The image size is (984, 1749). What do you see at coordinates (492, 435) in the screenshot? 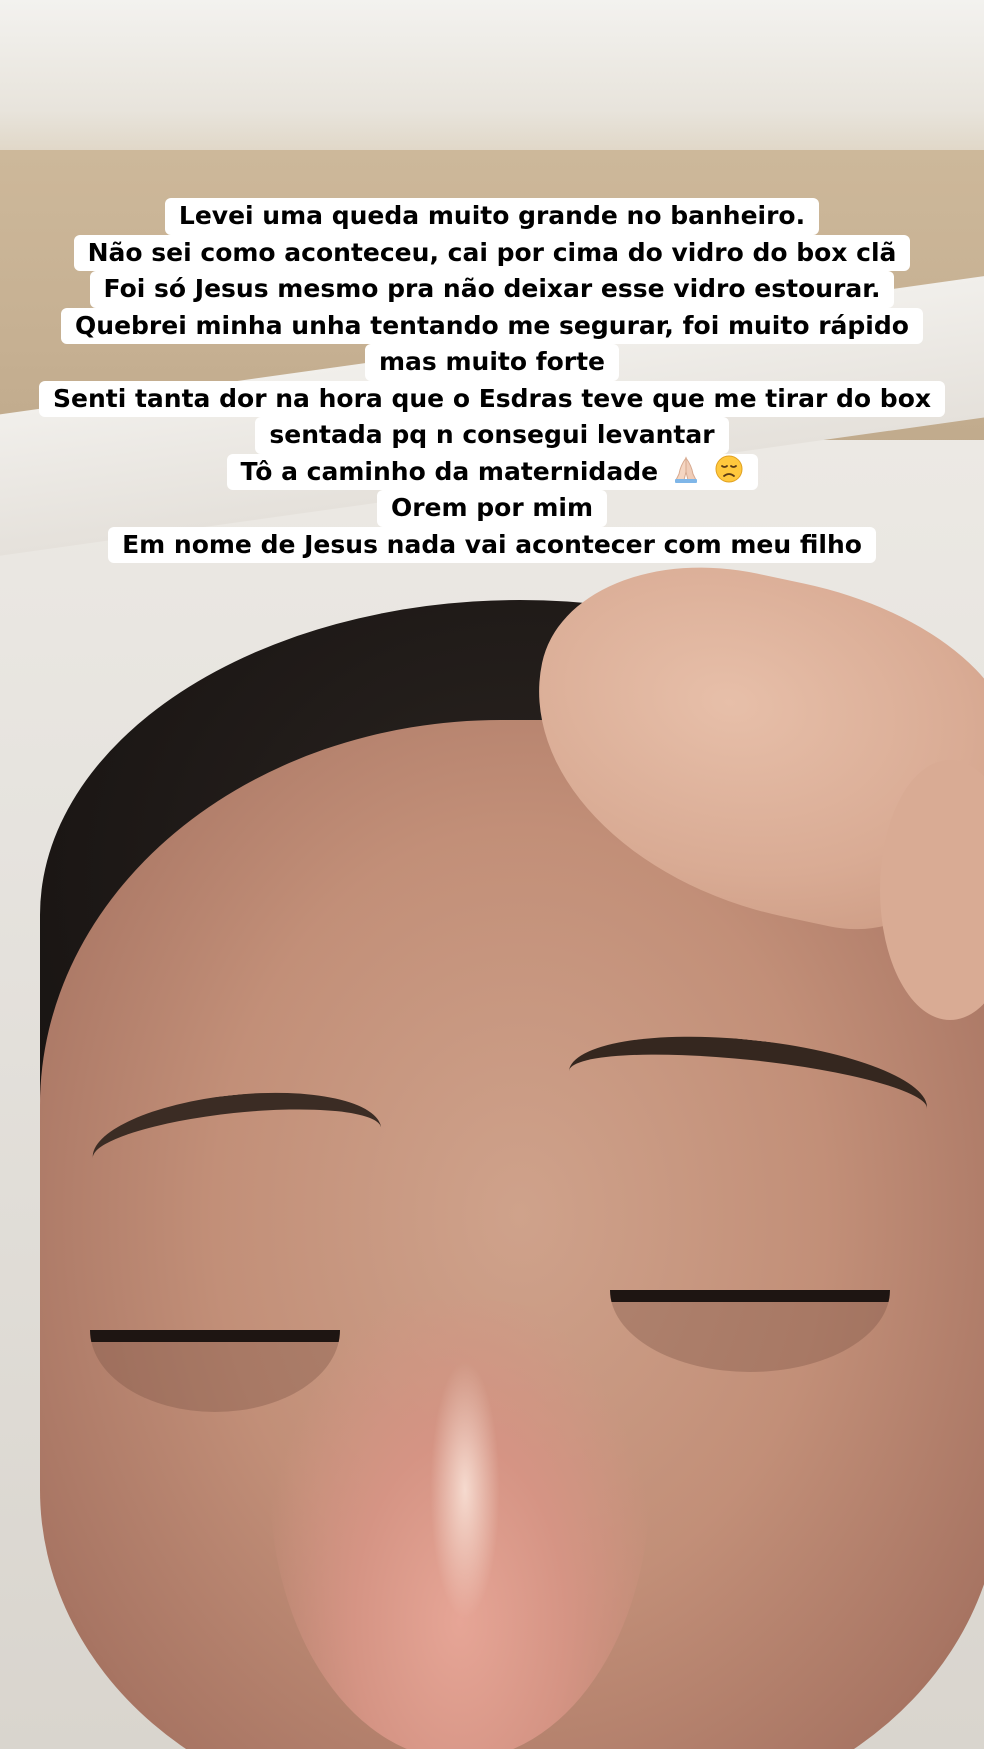
I see `caption-line: sentada pq n consegui levantar` at bounding box center [492, 435].